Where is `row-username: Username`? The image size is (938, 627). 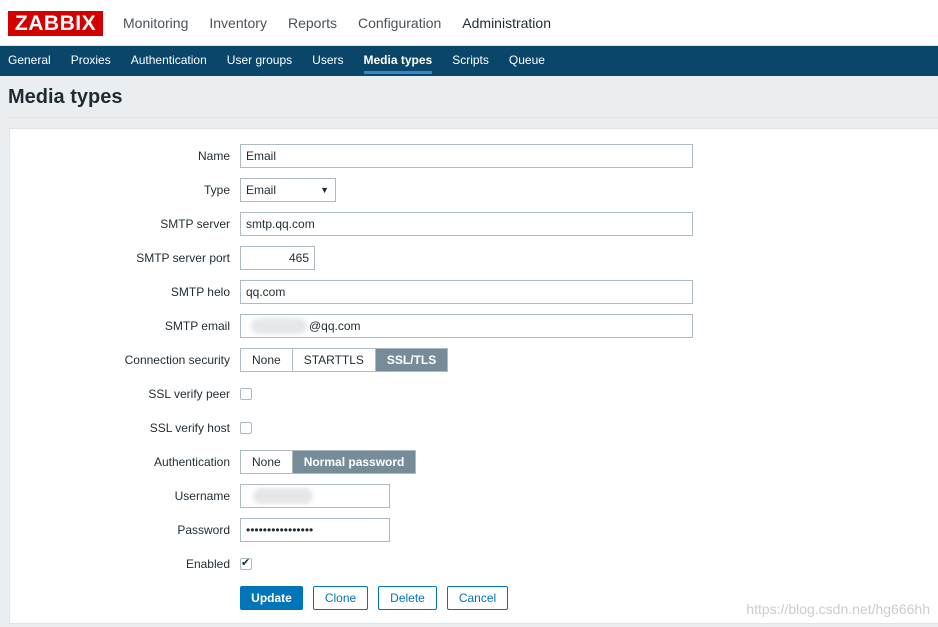 row-username: Username is located at coordinates (474, 496).